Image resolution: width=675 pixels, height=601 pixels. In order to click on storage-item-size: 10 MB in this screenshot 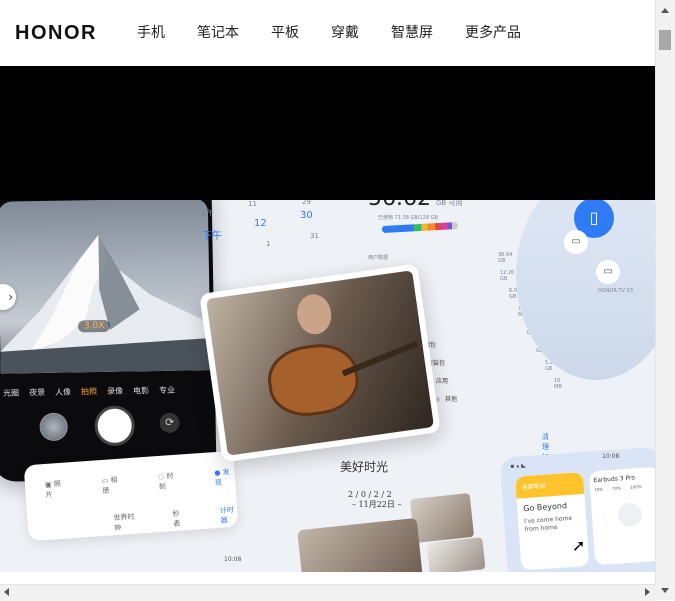, I will do `click(558, 384)`.